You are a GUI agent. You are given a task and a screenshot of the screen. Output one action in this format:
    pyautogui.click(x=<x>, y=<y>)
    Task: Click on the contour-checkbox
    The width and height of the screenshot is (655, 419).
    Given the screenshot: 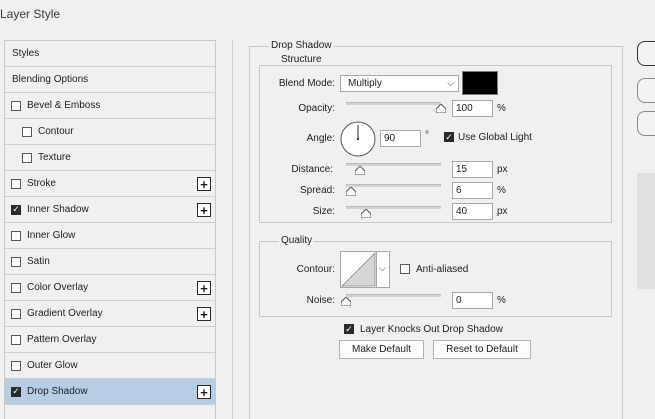 What is the action you would take?
    pyautogui.click(x=27, y=131)
    